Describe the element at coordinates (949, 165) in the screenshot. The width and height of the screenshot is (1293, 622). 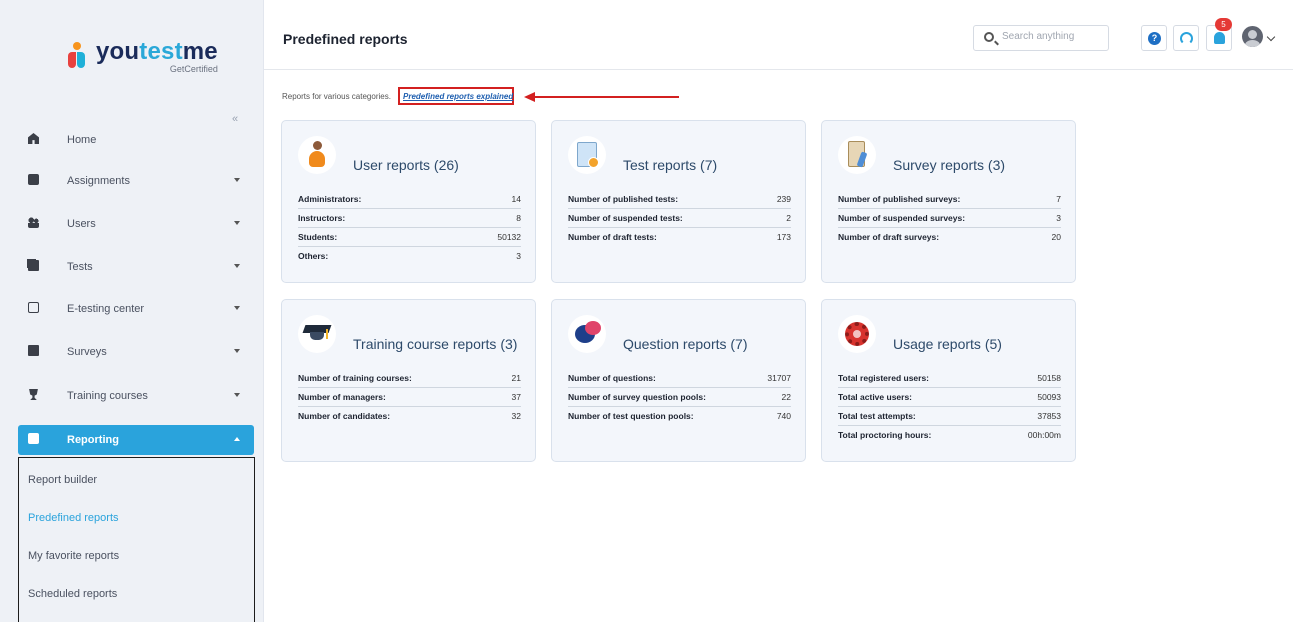
I see `card-title: Survey reports (3)` at that location.